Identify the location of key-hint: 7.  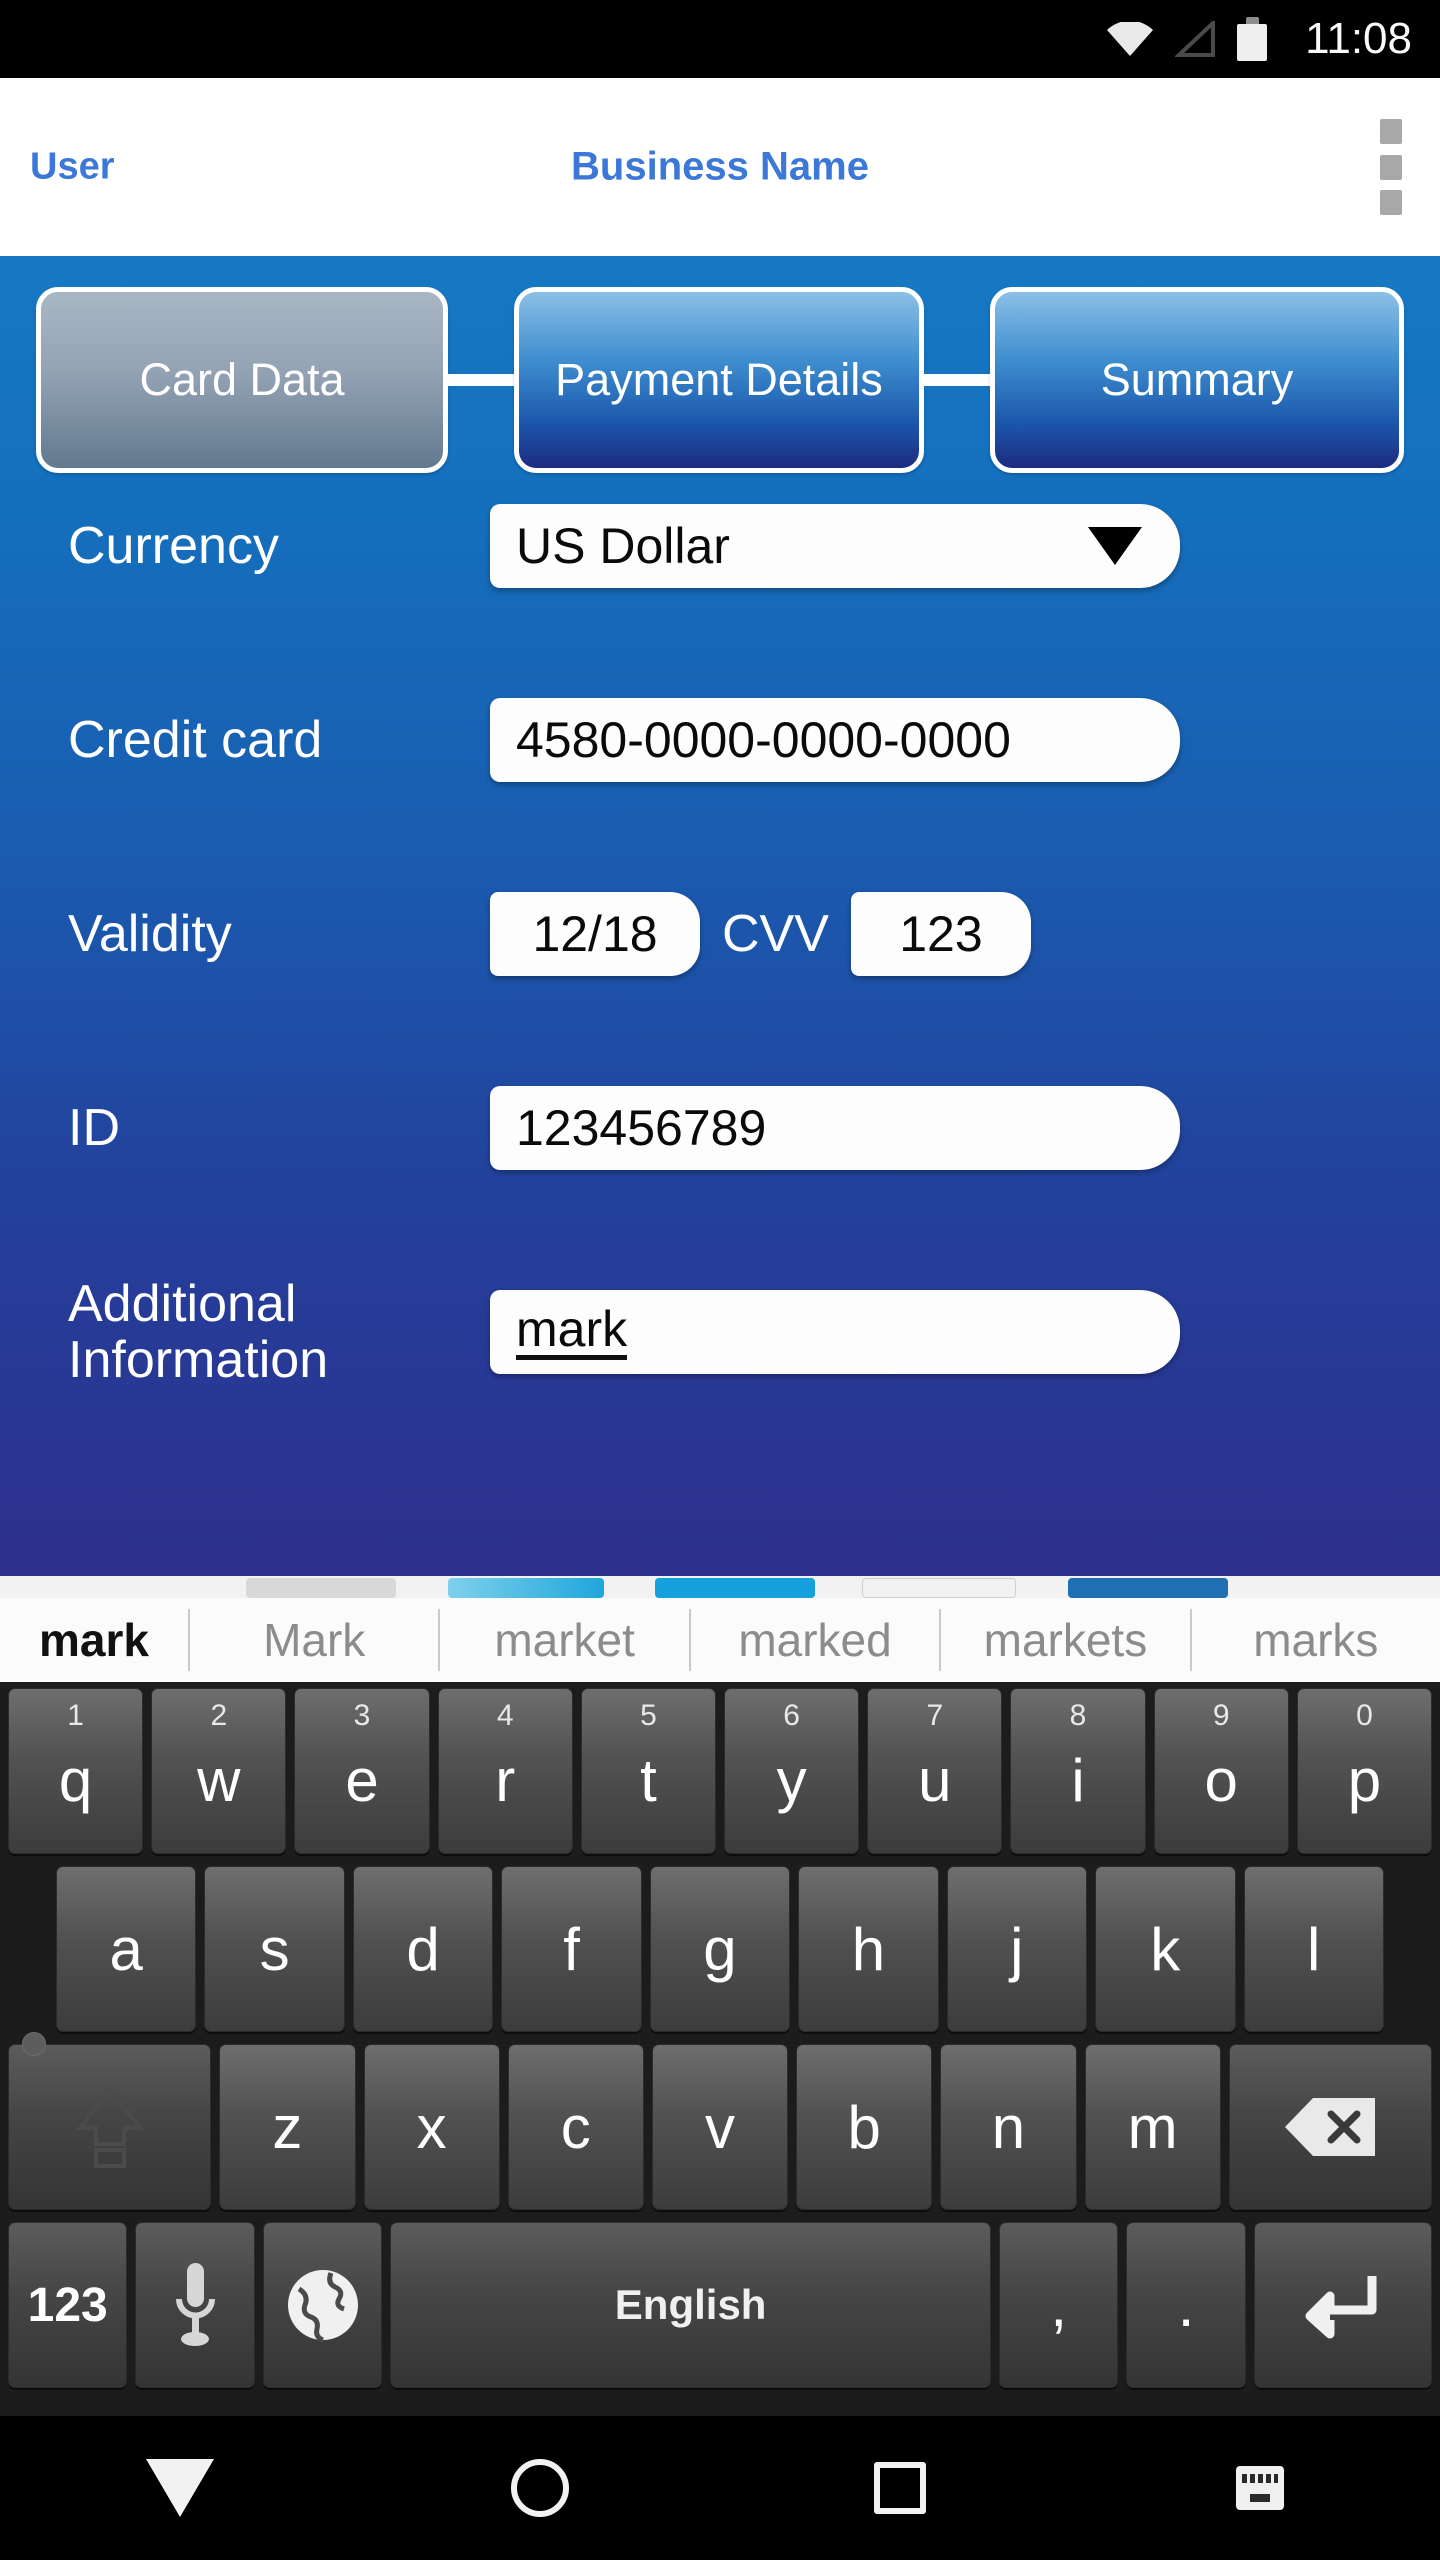
(935, 1715).